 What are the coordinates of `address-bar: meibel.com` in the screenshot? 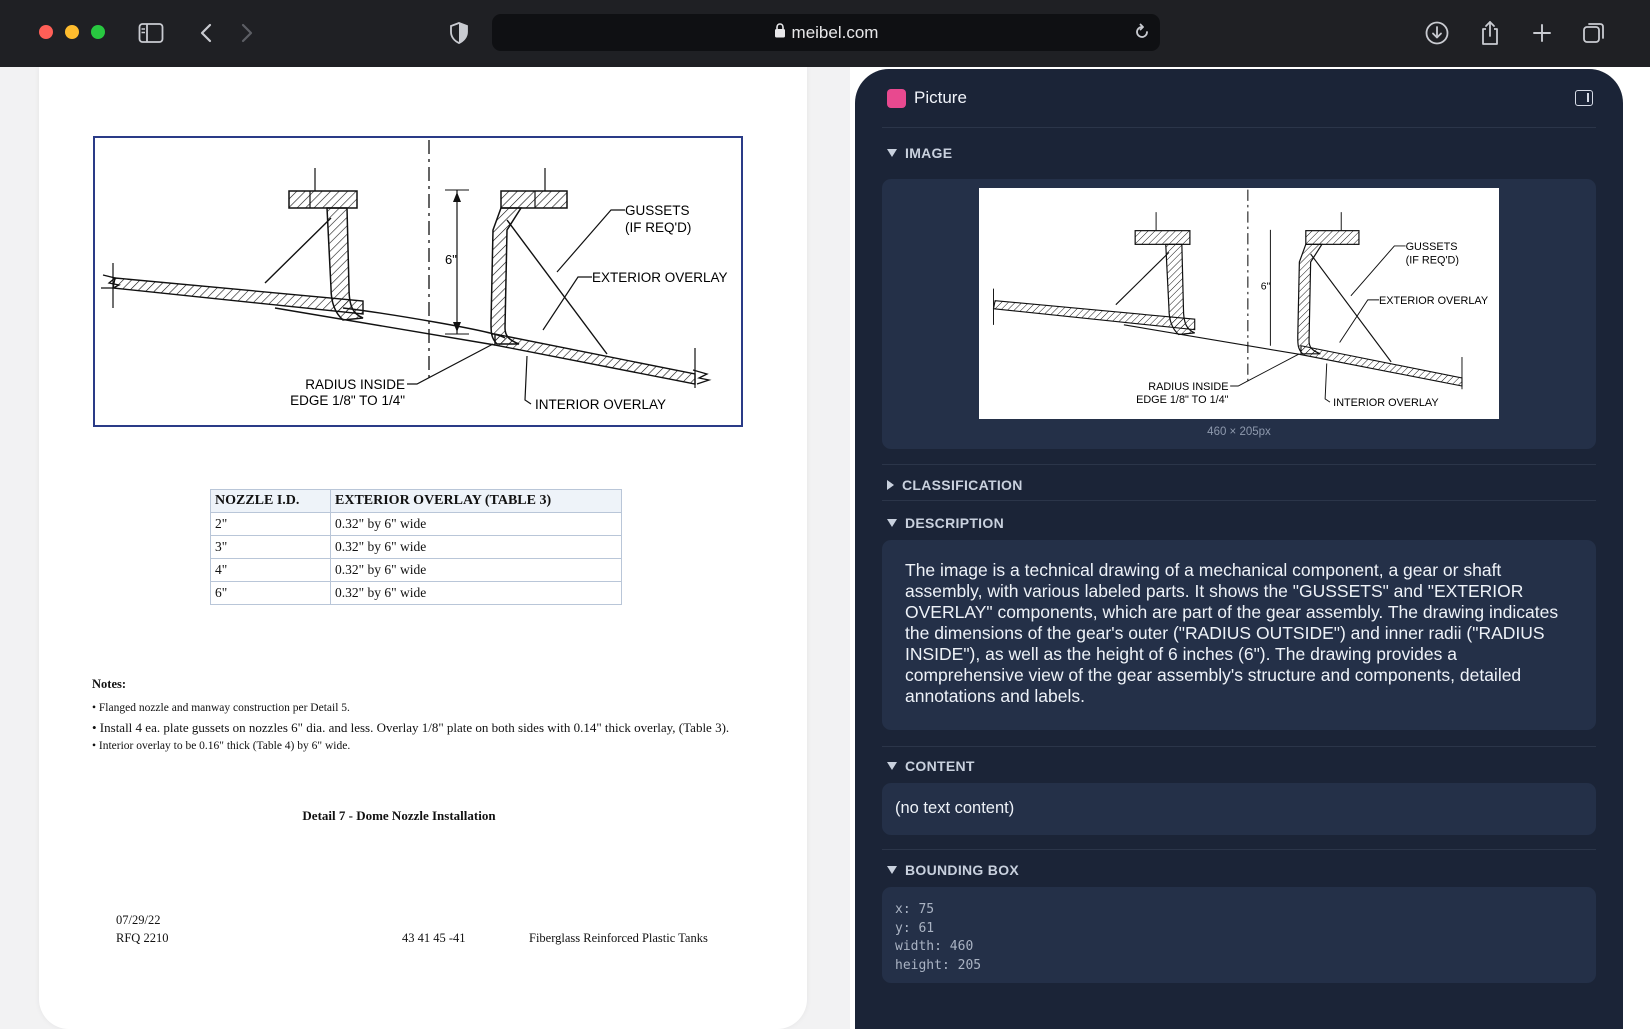 It's located at (826, 32).